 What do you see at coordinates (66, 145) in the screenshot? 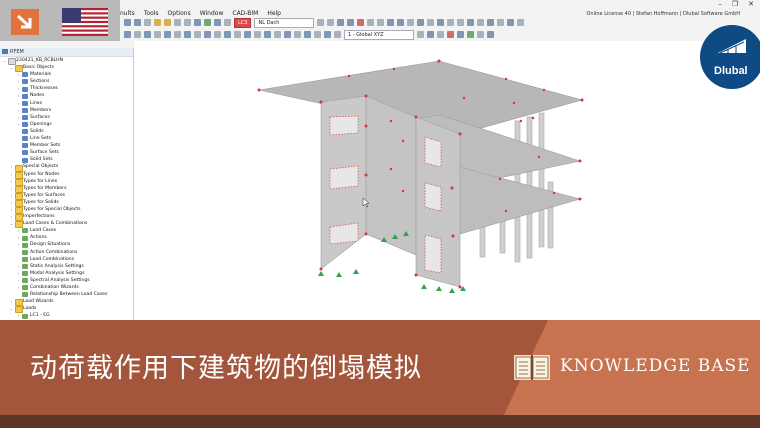
I see `tree-item: Member Sets` at bounding box center [66, 145].